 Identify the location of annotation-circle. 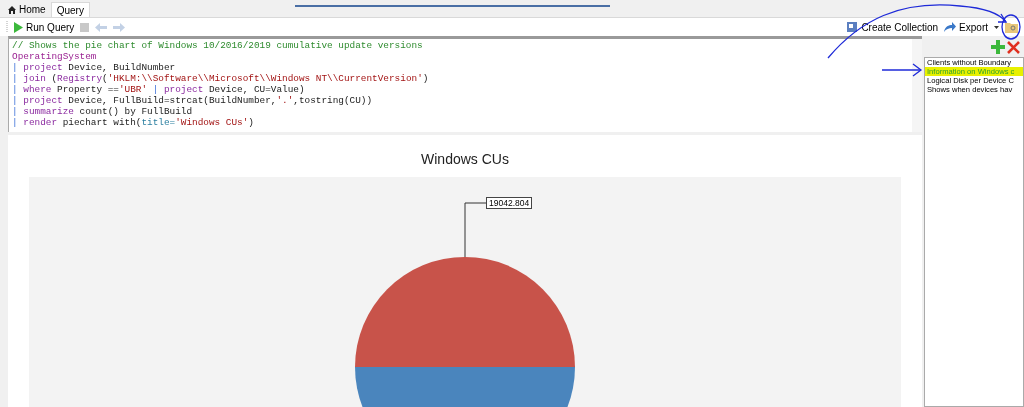
(1011, 27).